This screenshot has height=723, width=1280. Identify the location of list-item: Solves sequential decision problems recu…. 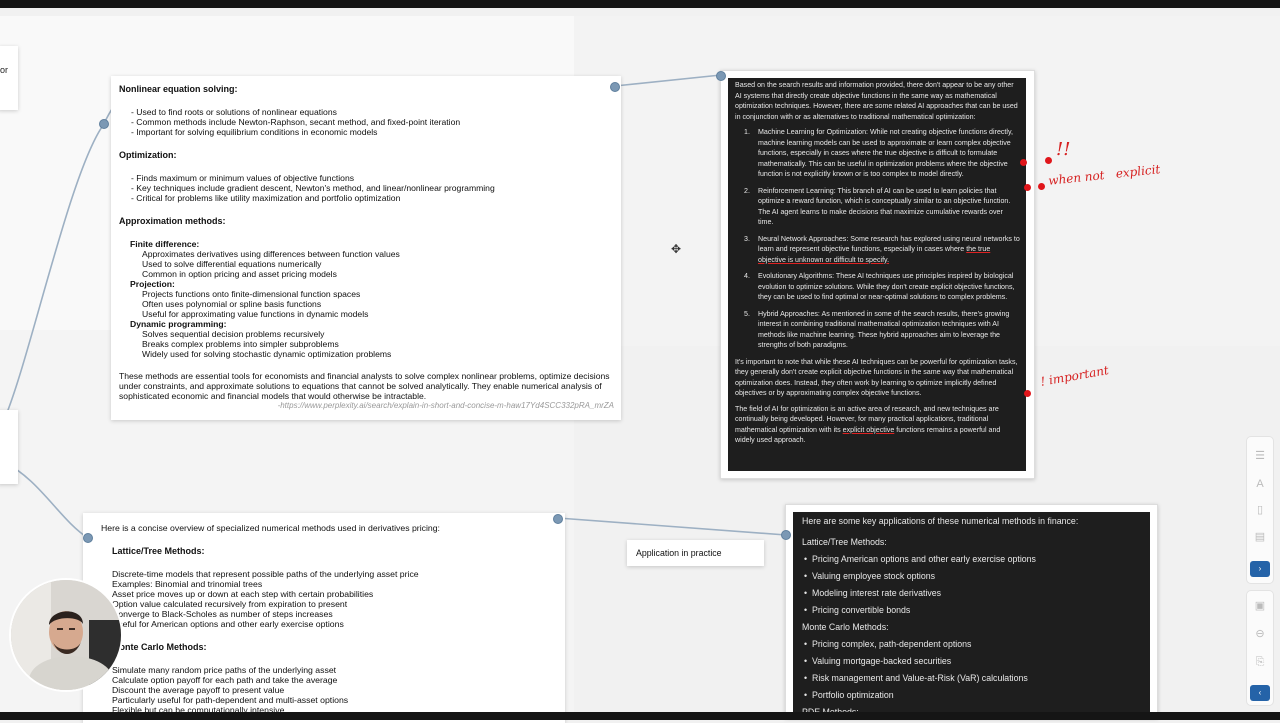
(378, 334).